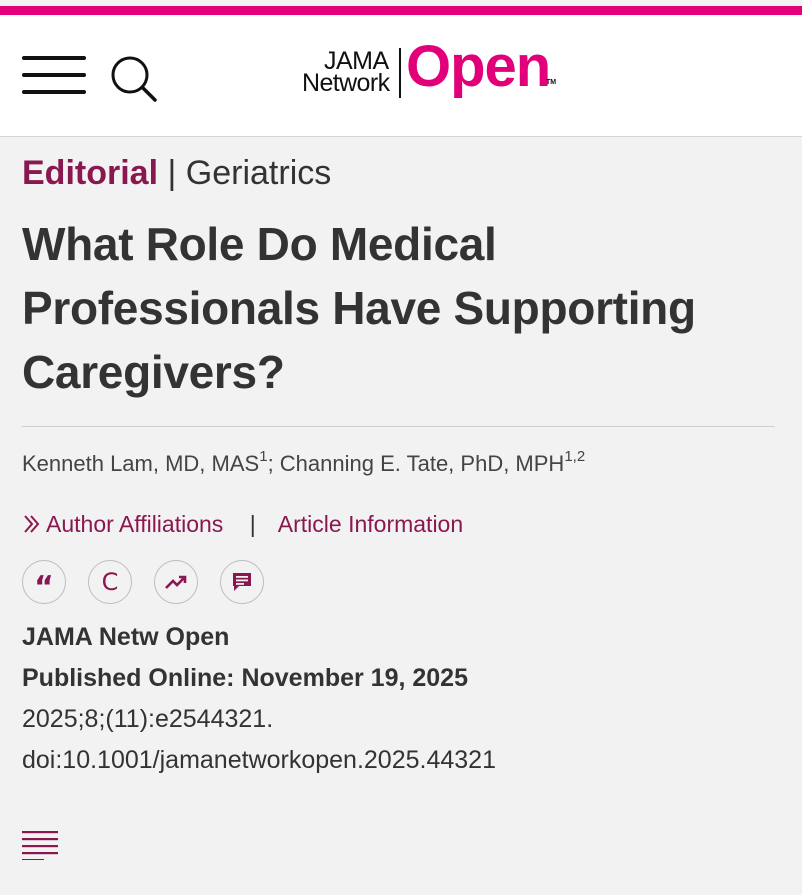  Describe the element at coordinates (148, 719) in the screenshot. I see `citation-volume: 2025;8;(11):e2544321.` at that location.